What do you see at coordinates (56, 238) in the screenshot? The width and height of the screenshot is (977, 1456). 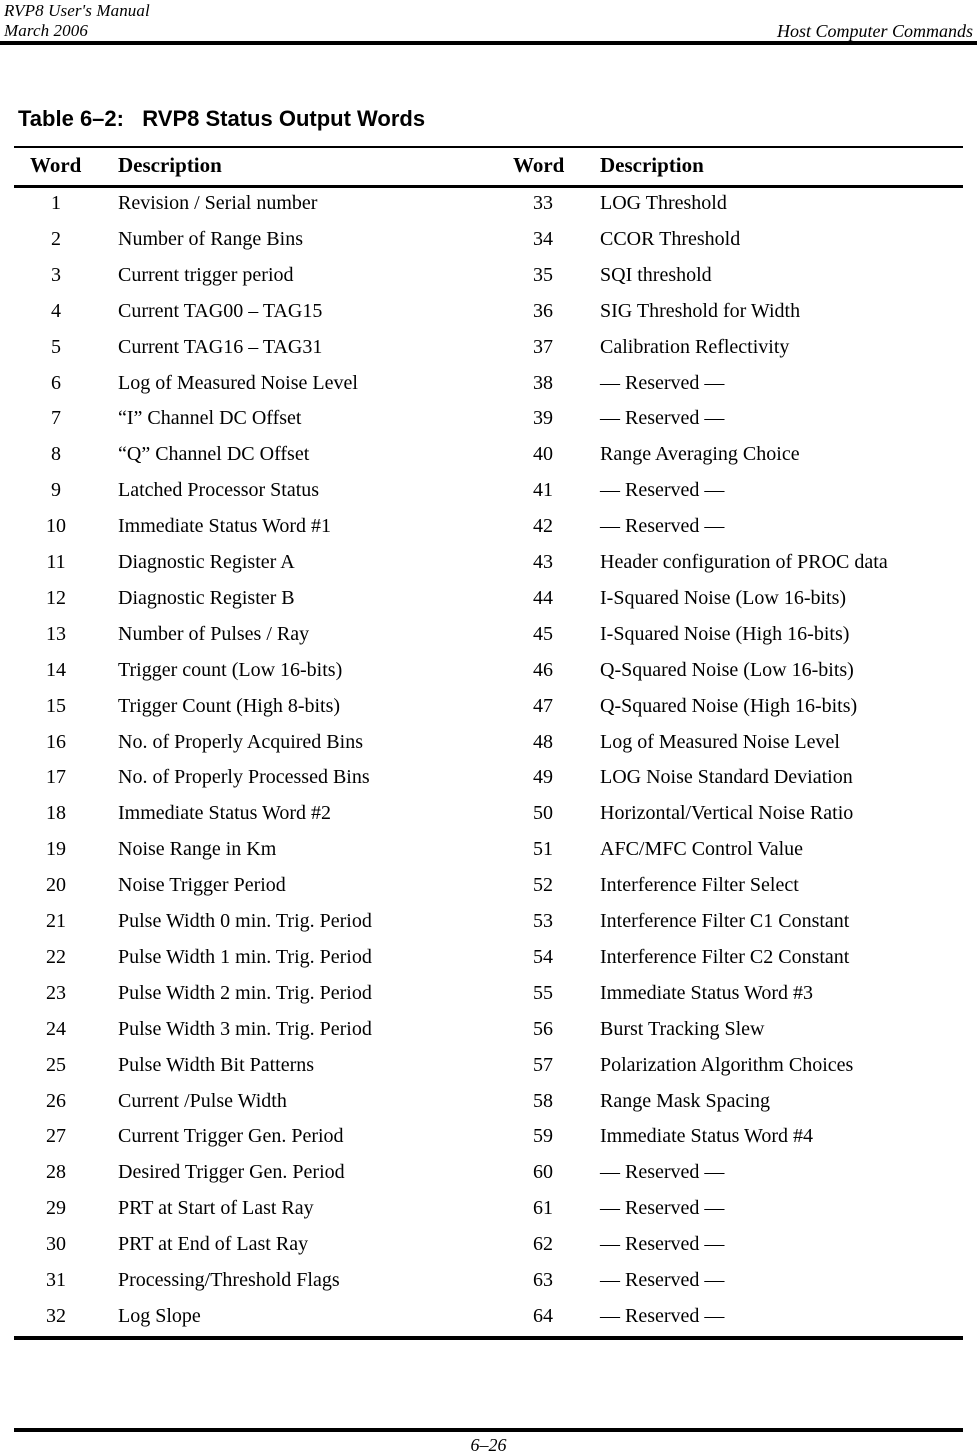 I see `cell-word-left: 2` at bounding box center [56, 238].